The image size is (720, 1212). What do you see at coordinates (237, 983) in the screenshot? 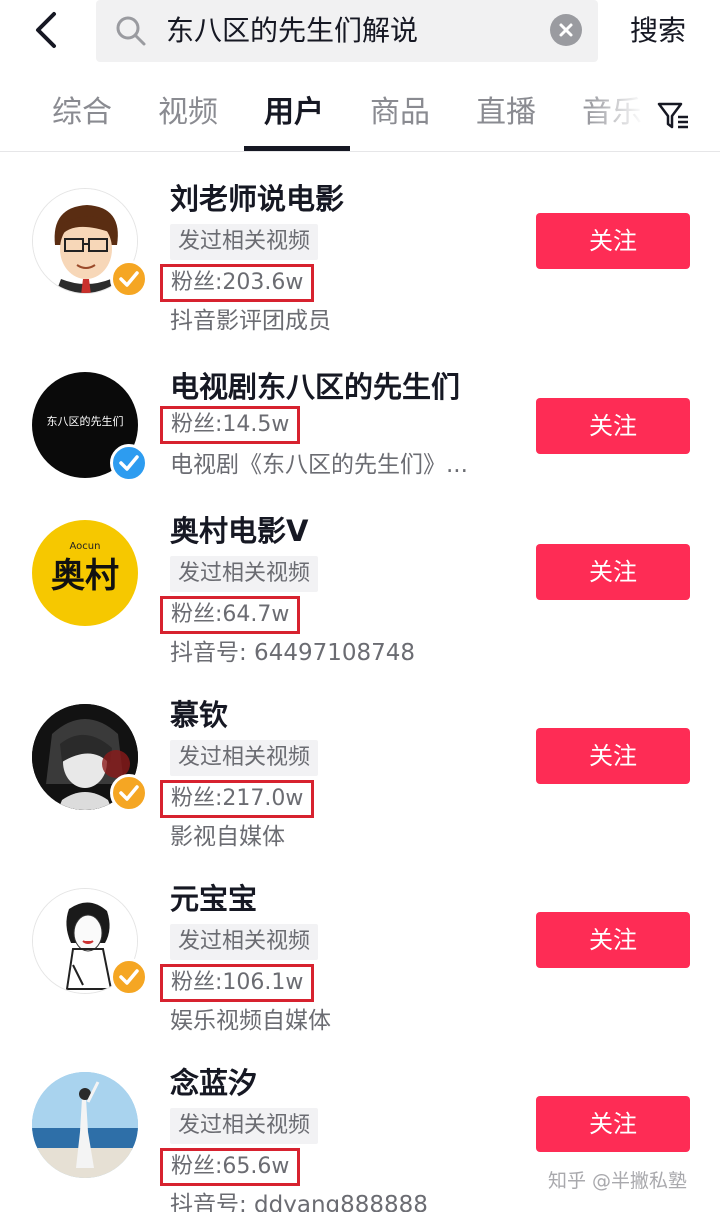
I see `fans-count: 粉丝:106.1w` at bounding box center [237, 983].